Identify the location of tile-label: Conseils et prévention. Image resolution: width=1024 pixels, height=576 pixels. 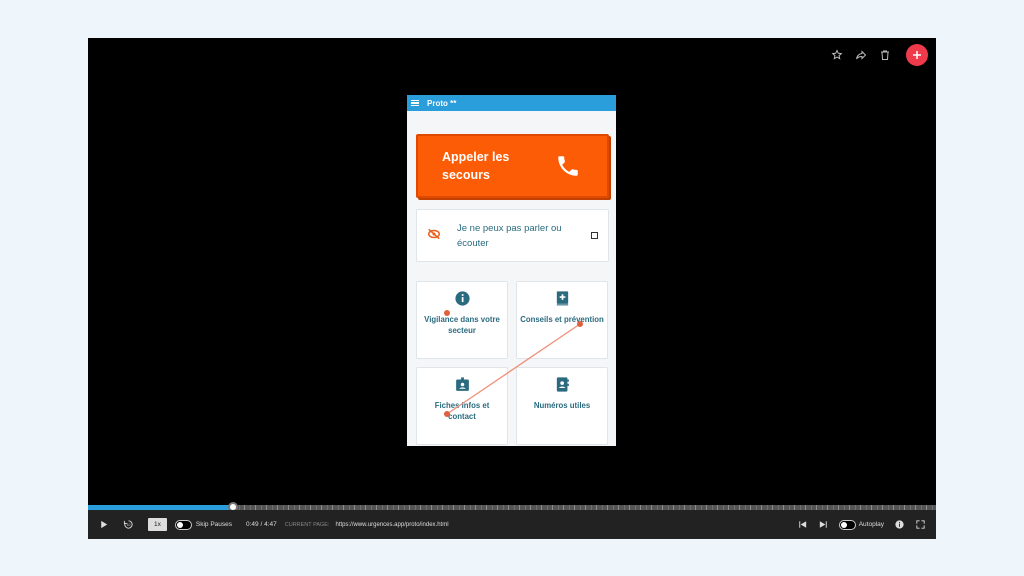
(562, 319).